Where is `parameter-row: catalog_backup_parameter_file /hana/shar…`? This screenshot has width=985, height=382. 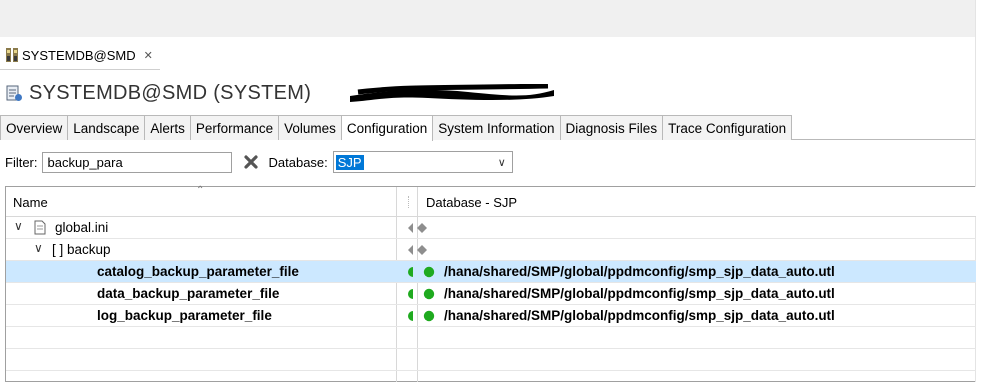
parameter-row: catalog_backup_parameter_file /hana/shar… is located at coordinates (491, 272).